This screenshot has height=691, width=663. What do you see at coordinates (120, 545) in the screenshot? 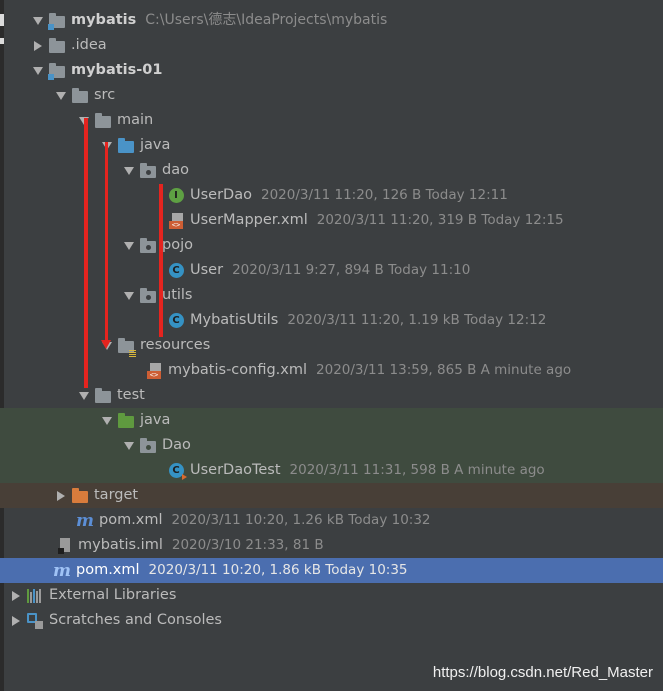
I see `file-name: mybatis.iml` at bounding box center [120, 545].